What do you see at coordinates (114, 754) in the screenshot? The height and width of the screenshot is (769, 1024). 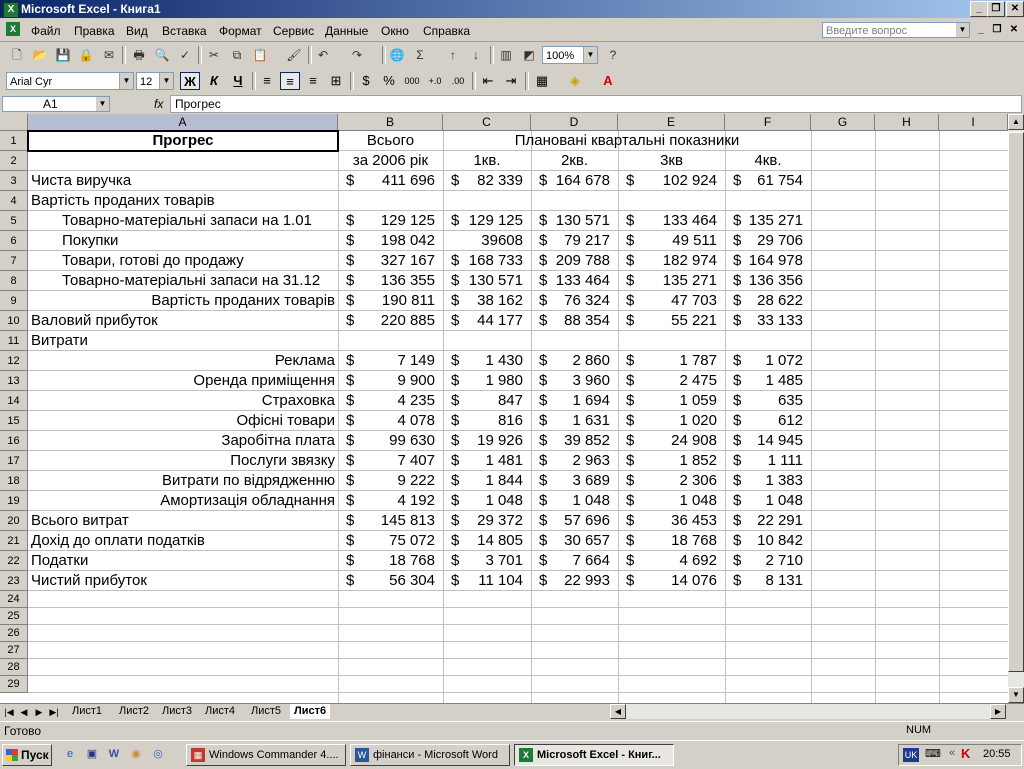 I see `word-icon: W` at bounding box center [114, 754].